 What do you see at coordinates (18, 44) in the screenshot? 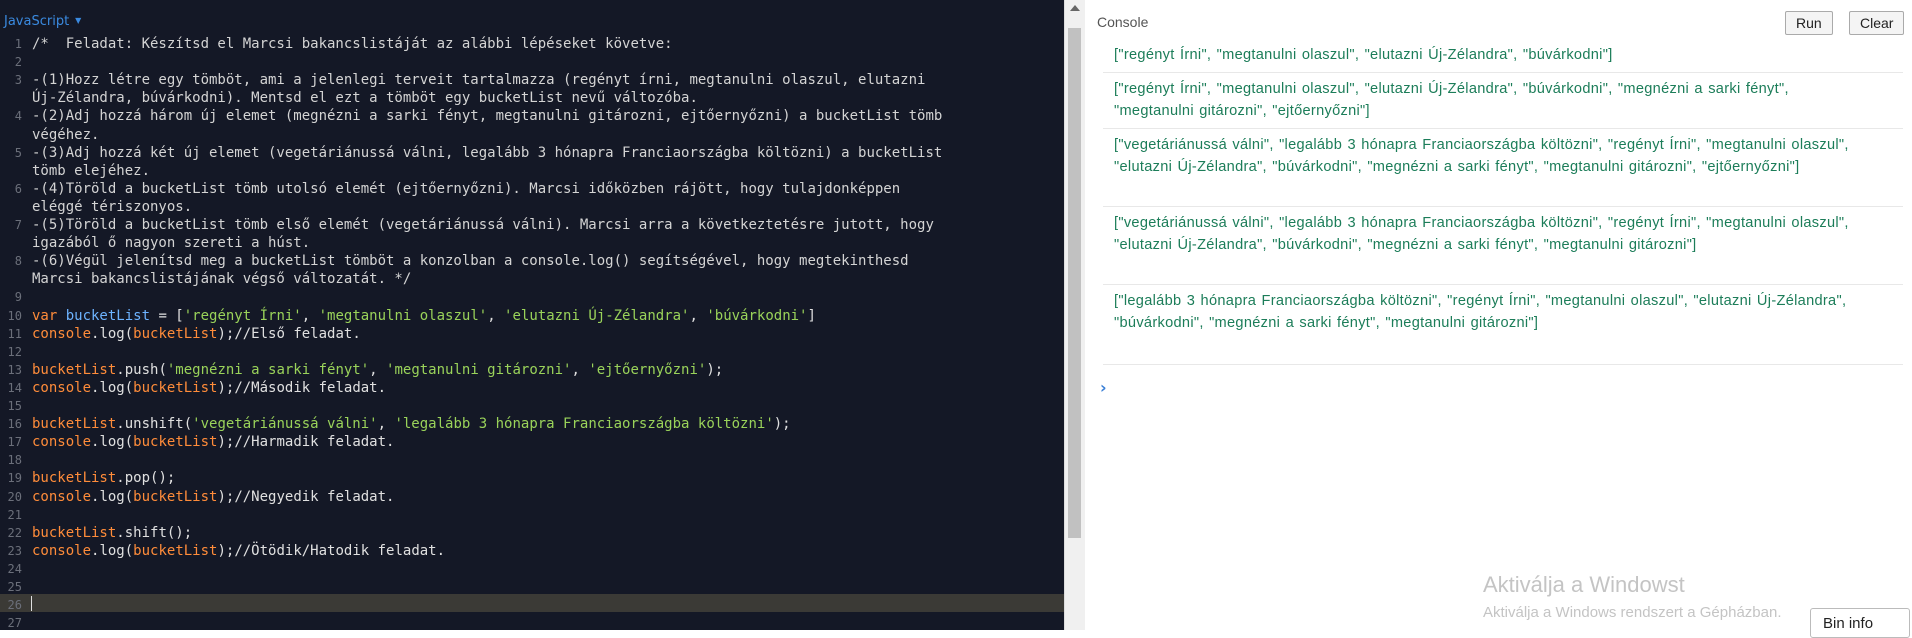
I see `line-number: 1` at bounding box center [18, 44].